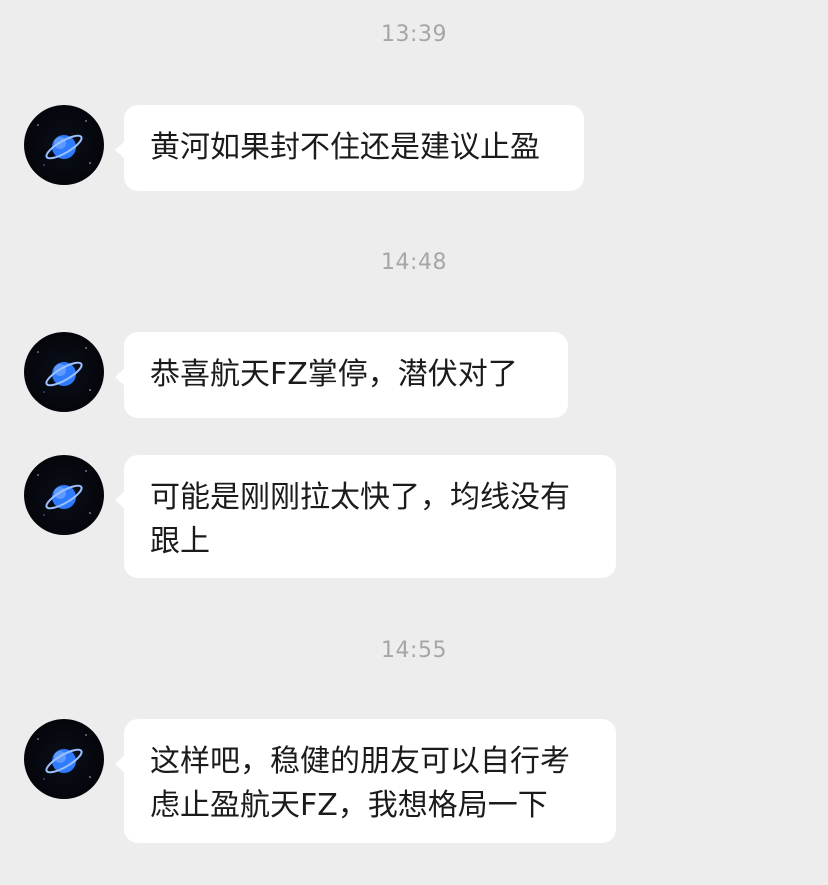  I want to click on message-text: 这样吧，稳健的朋友可以自行考虑止盈航天FZ，我想格局一下, so click(360, 783).